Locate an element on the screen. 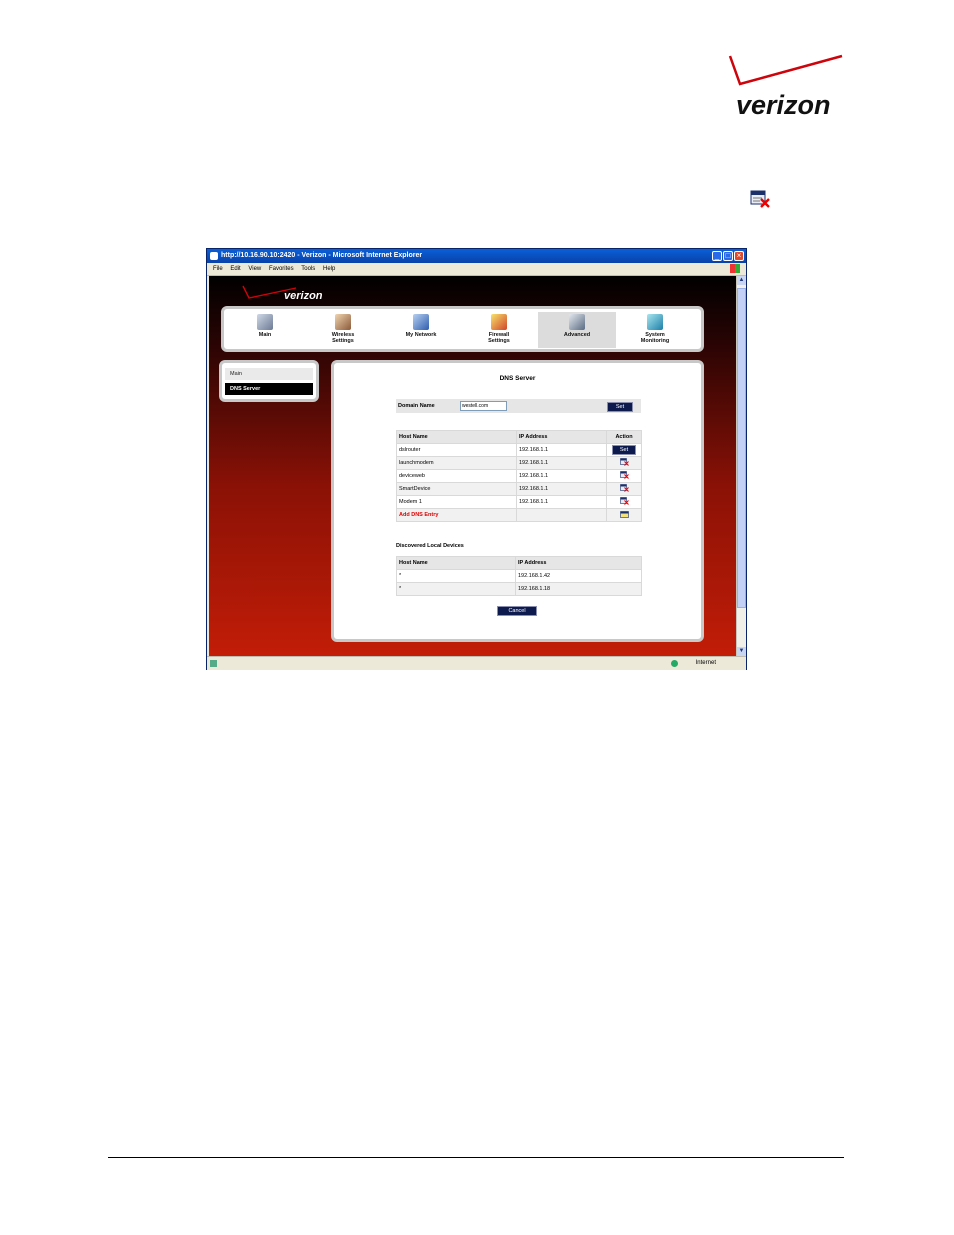 Image resolution: width=954 pixels, height=1235 pixels. vertical-scrollbar: ▲ ▼ is located at coordinates (741, 466).